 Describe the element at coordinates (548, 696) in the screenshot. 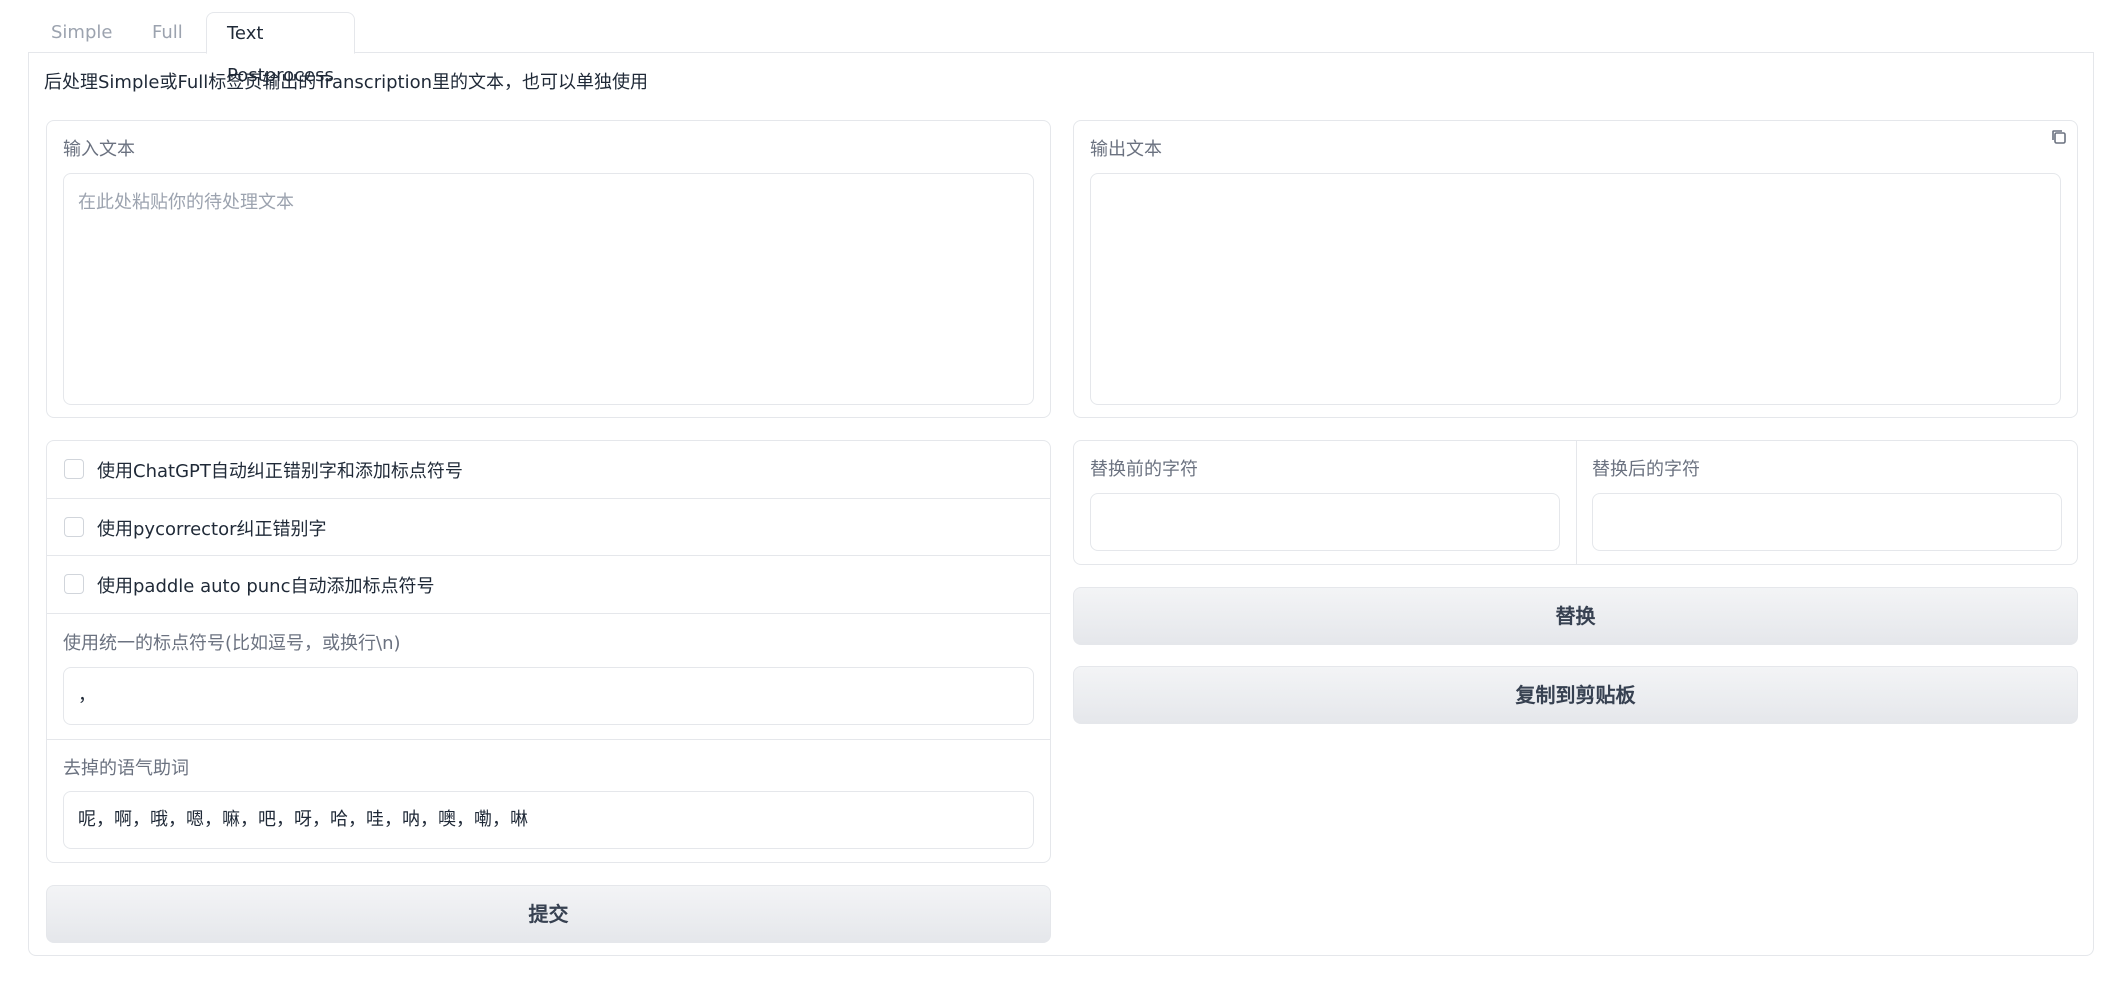

I see `punctuation-input: ，` at that location.